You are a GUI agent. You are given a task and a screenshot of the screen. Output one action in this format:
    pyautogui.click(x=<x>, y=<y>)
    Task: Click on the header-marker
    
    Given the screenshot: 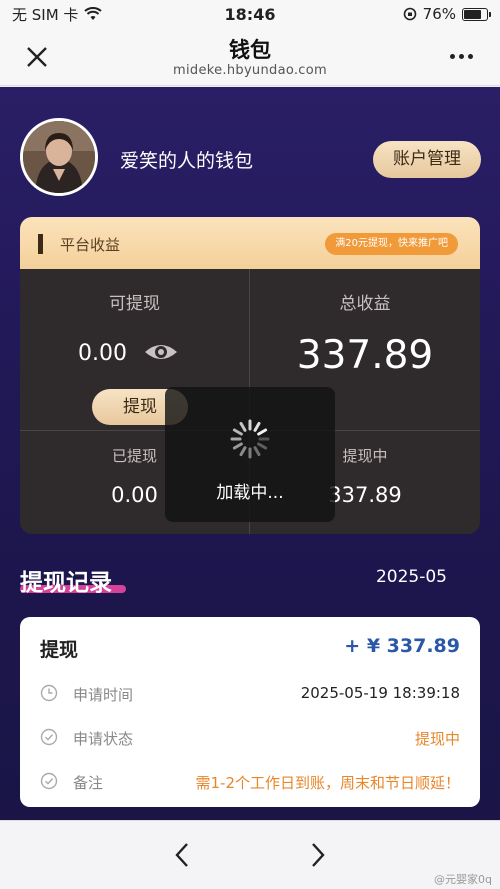 What is the action you would take?
    pyautogui.click(x=40, y=244)
    